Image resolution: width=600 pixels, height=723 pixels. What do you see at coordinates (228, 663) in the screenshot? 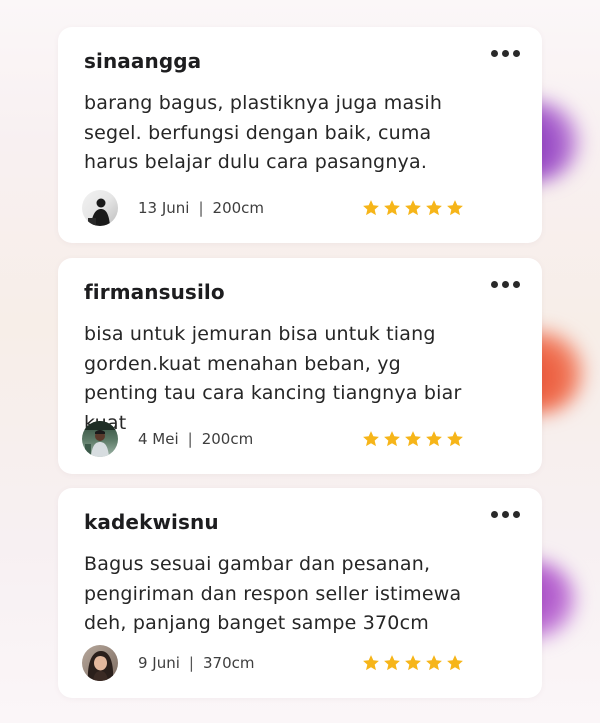
I see `product-size: 370cm` at bounding box center [228, 663].